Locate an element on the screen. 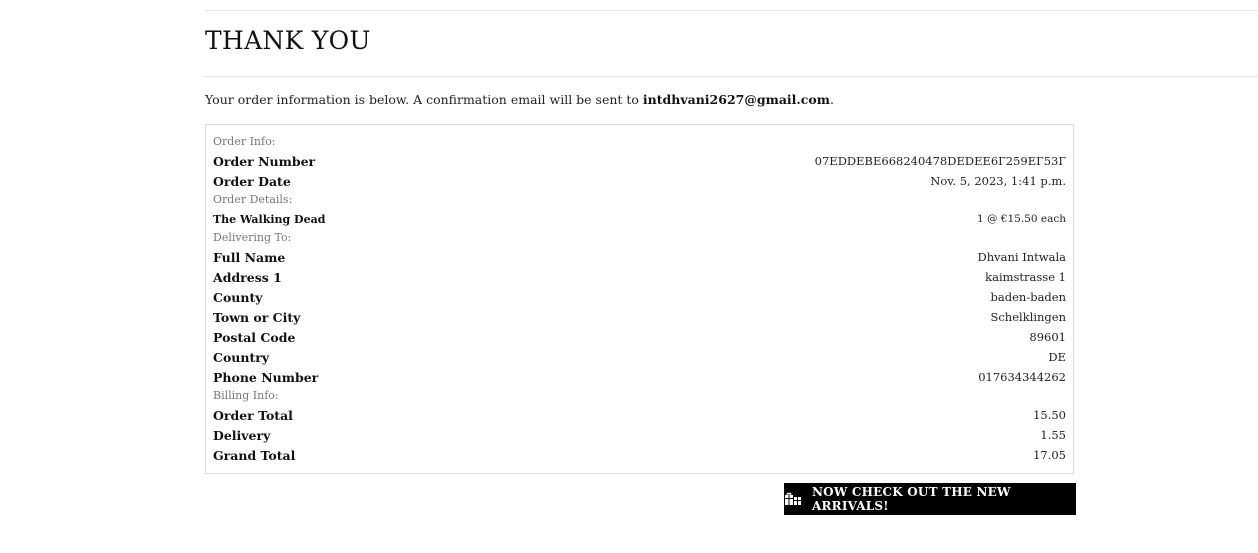  delivery-label: Delivery is located at coordinates (242, 435).